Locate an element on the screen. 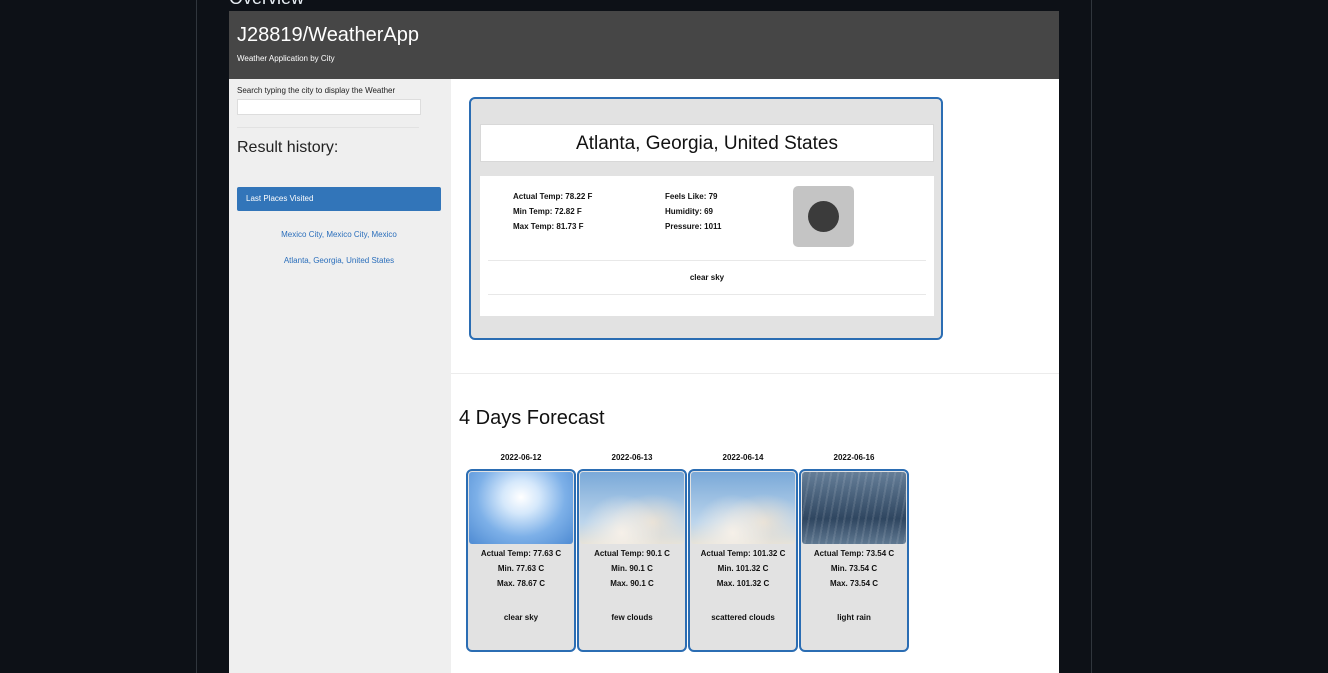  feels-like: Feels Like: 79 is located at coordinates (691, 196).